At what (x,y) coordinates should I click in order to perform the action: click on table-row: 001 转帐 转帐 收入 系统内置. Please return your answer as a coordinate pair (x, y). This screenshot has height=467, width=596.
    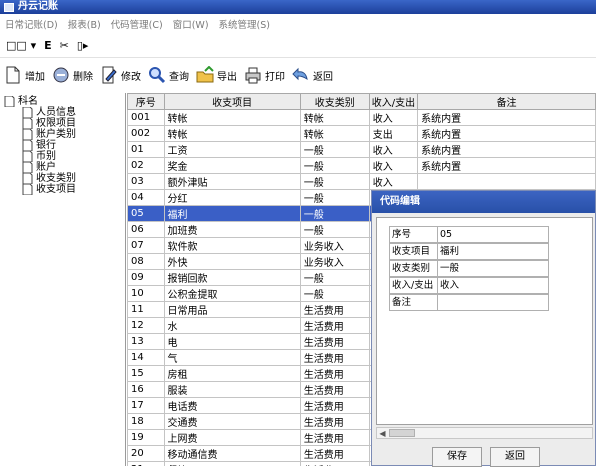
    Looking at the image, I should click on (361, 117).